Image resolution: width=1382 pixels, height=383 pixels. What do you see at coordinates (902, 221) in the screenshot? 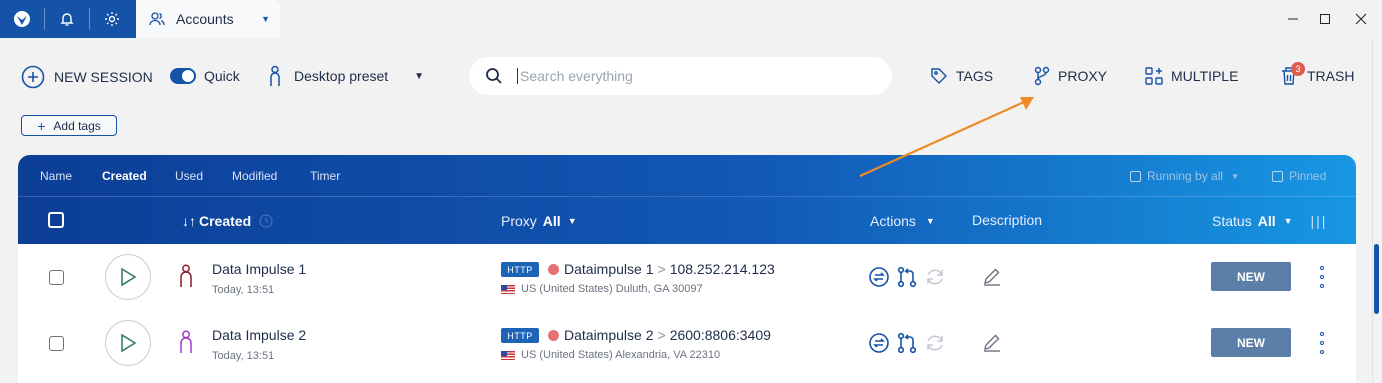
I see `col-actions: Actions ▼` at bounding box center [902, 221].